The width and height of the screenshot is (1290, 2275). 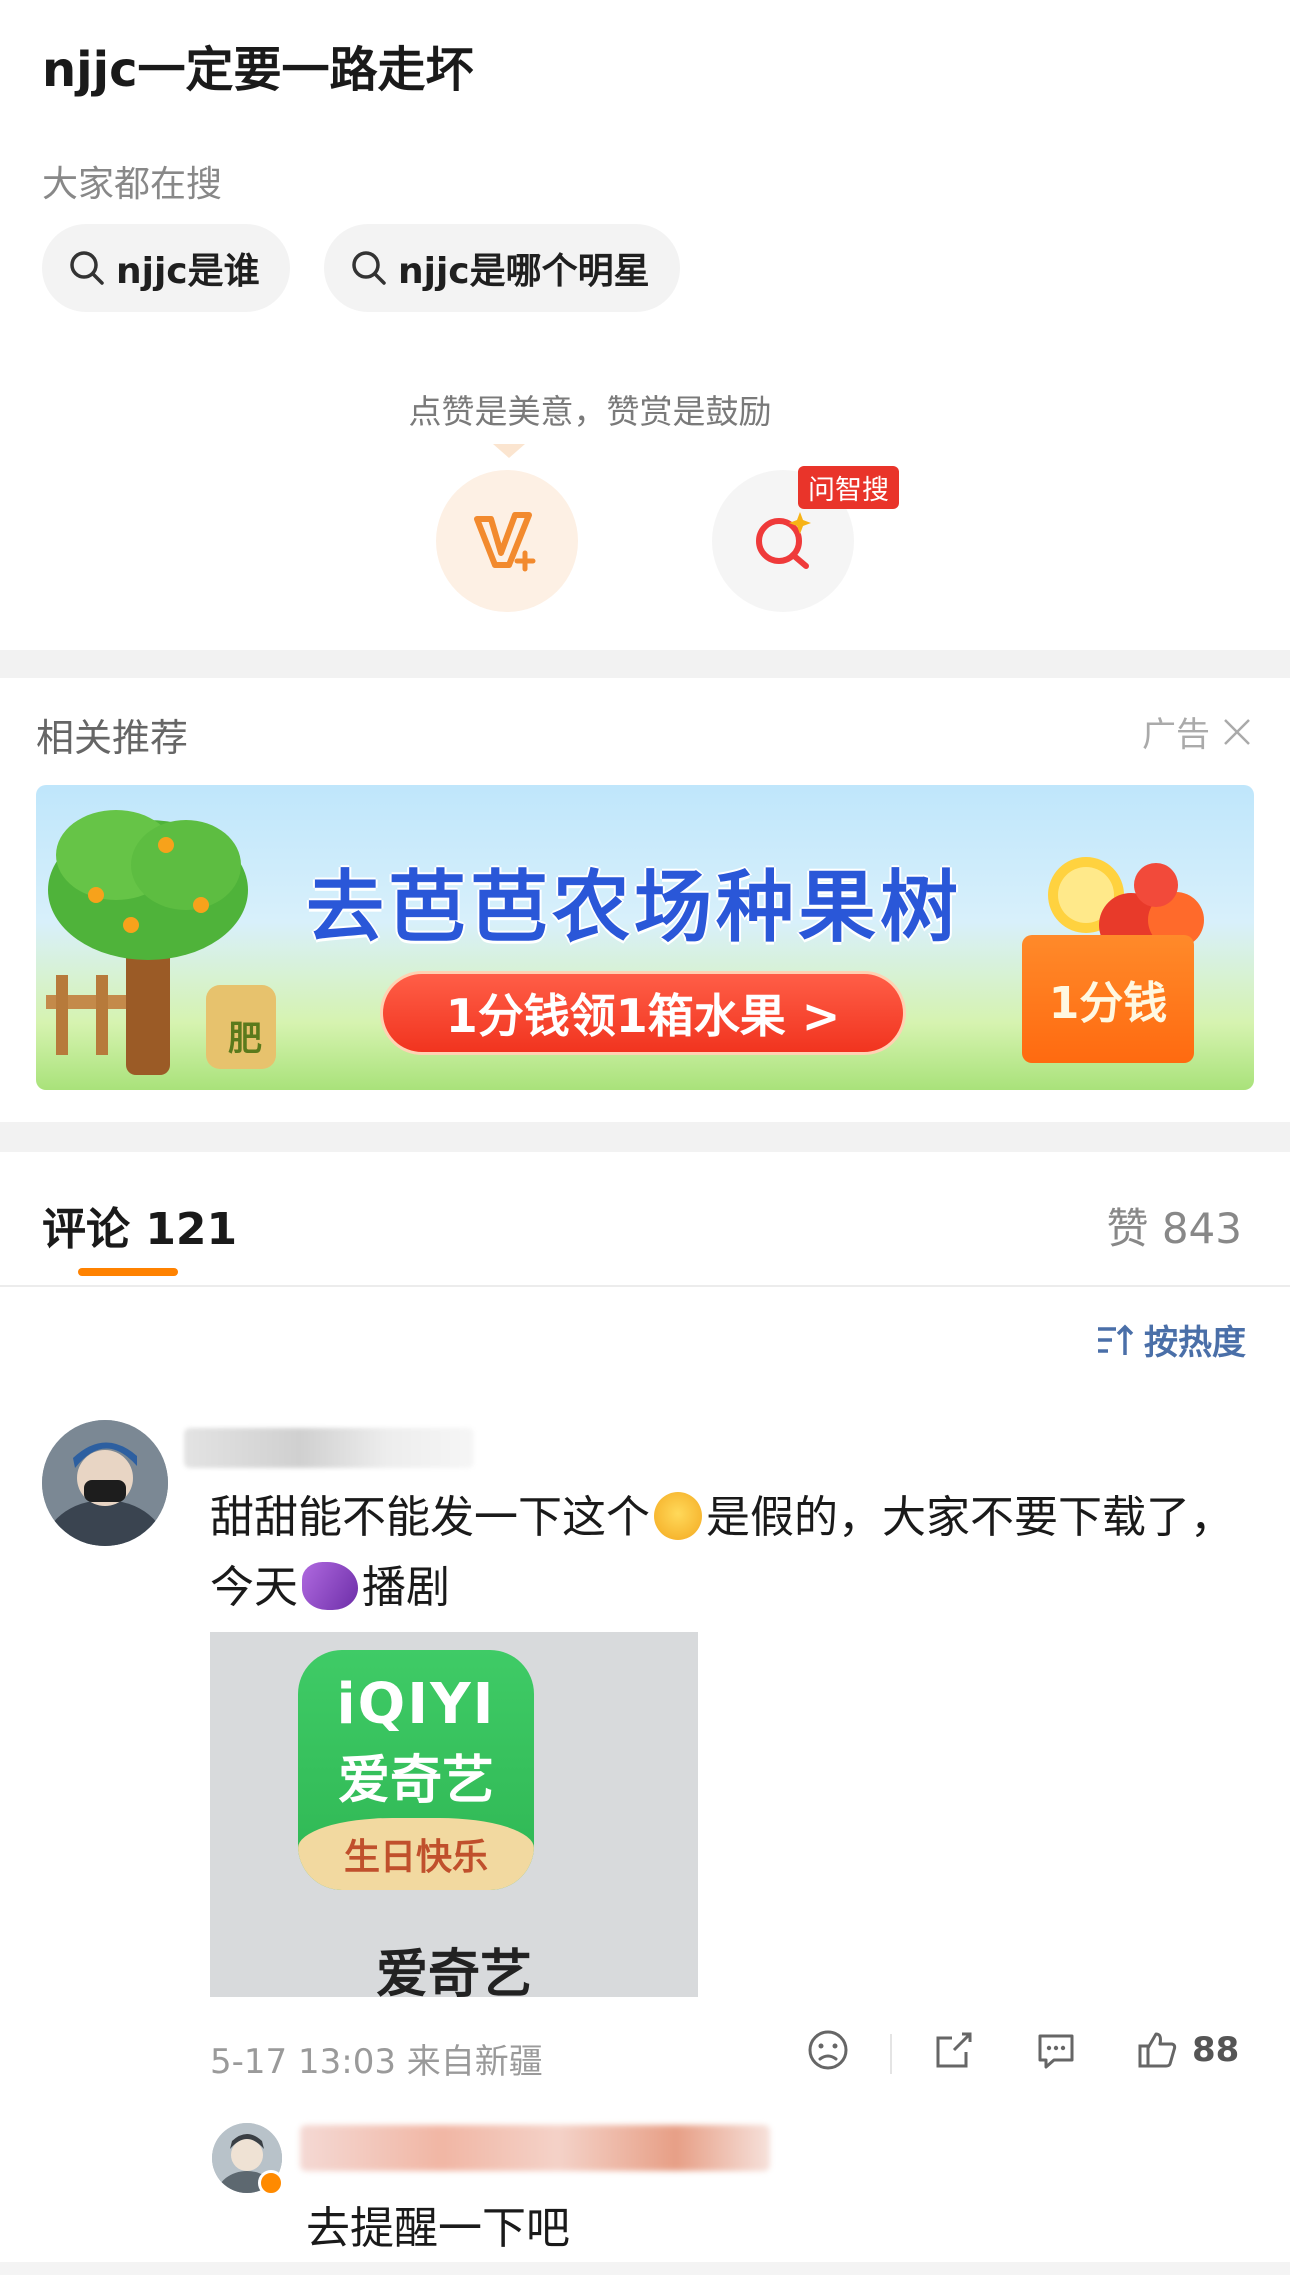 I want to click on like-button: 88, so click(x=1187, y=2050).